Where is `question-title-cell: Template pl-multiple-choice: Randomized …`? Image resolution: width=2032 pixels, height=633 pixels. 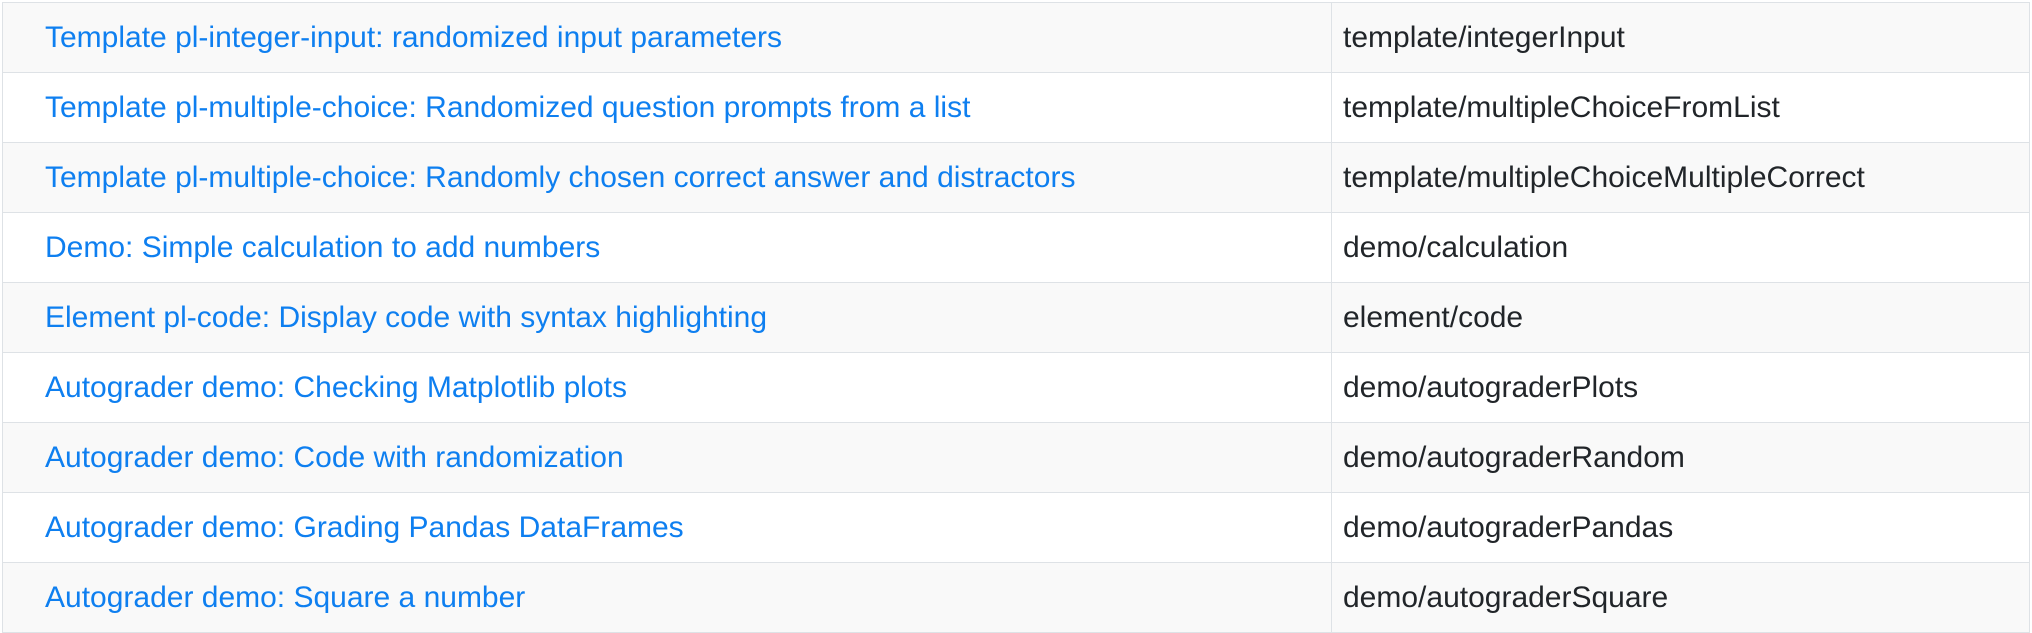
question-title-cell: Template pl-multiple-choice: Randomized … is located at coordinates (667, 107).